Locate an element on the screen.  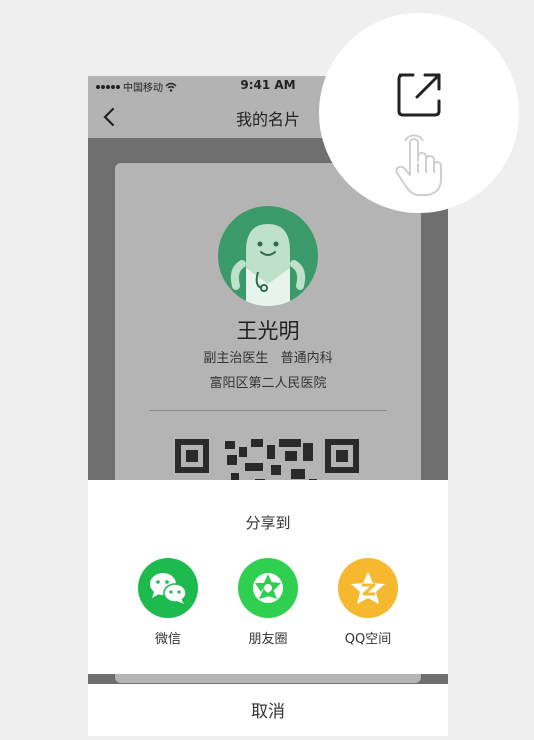
doctor-position: 副主治医生 is located at coordinates (236, 358).